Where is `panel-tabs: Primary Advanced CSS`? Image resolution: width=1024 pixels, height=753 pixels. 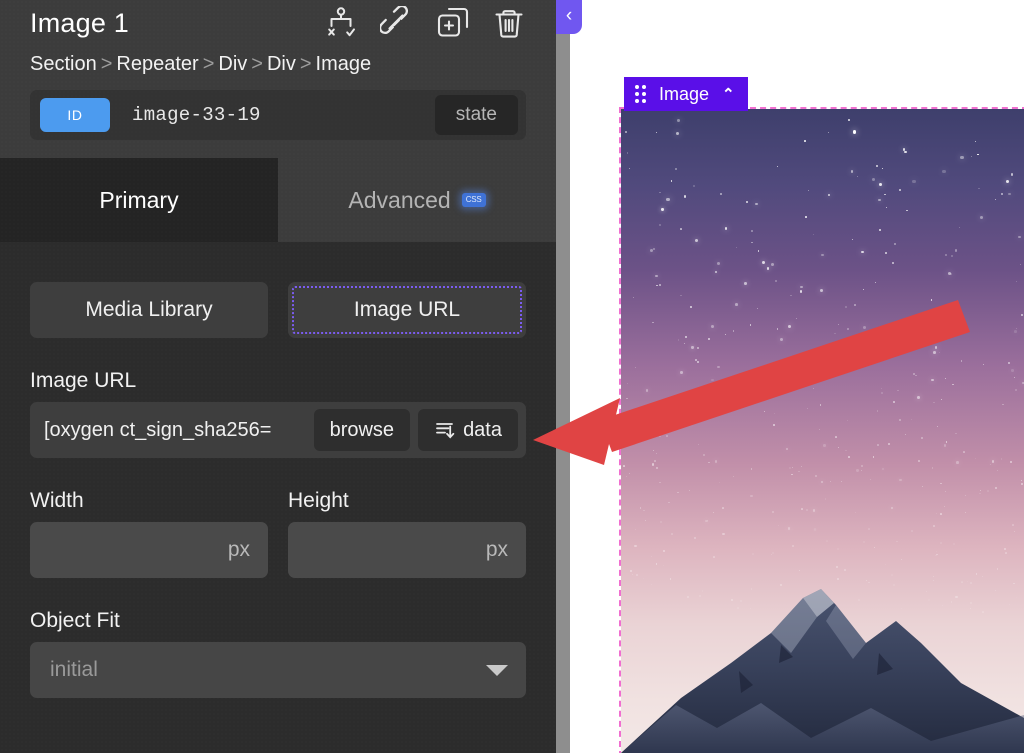 panel-tabs: Primary Advanced CSS is located at coordinates (278, 200).